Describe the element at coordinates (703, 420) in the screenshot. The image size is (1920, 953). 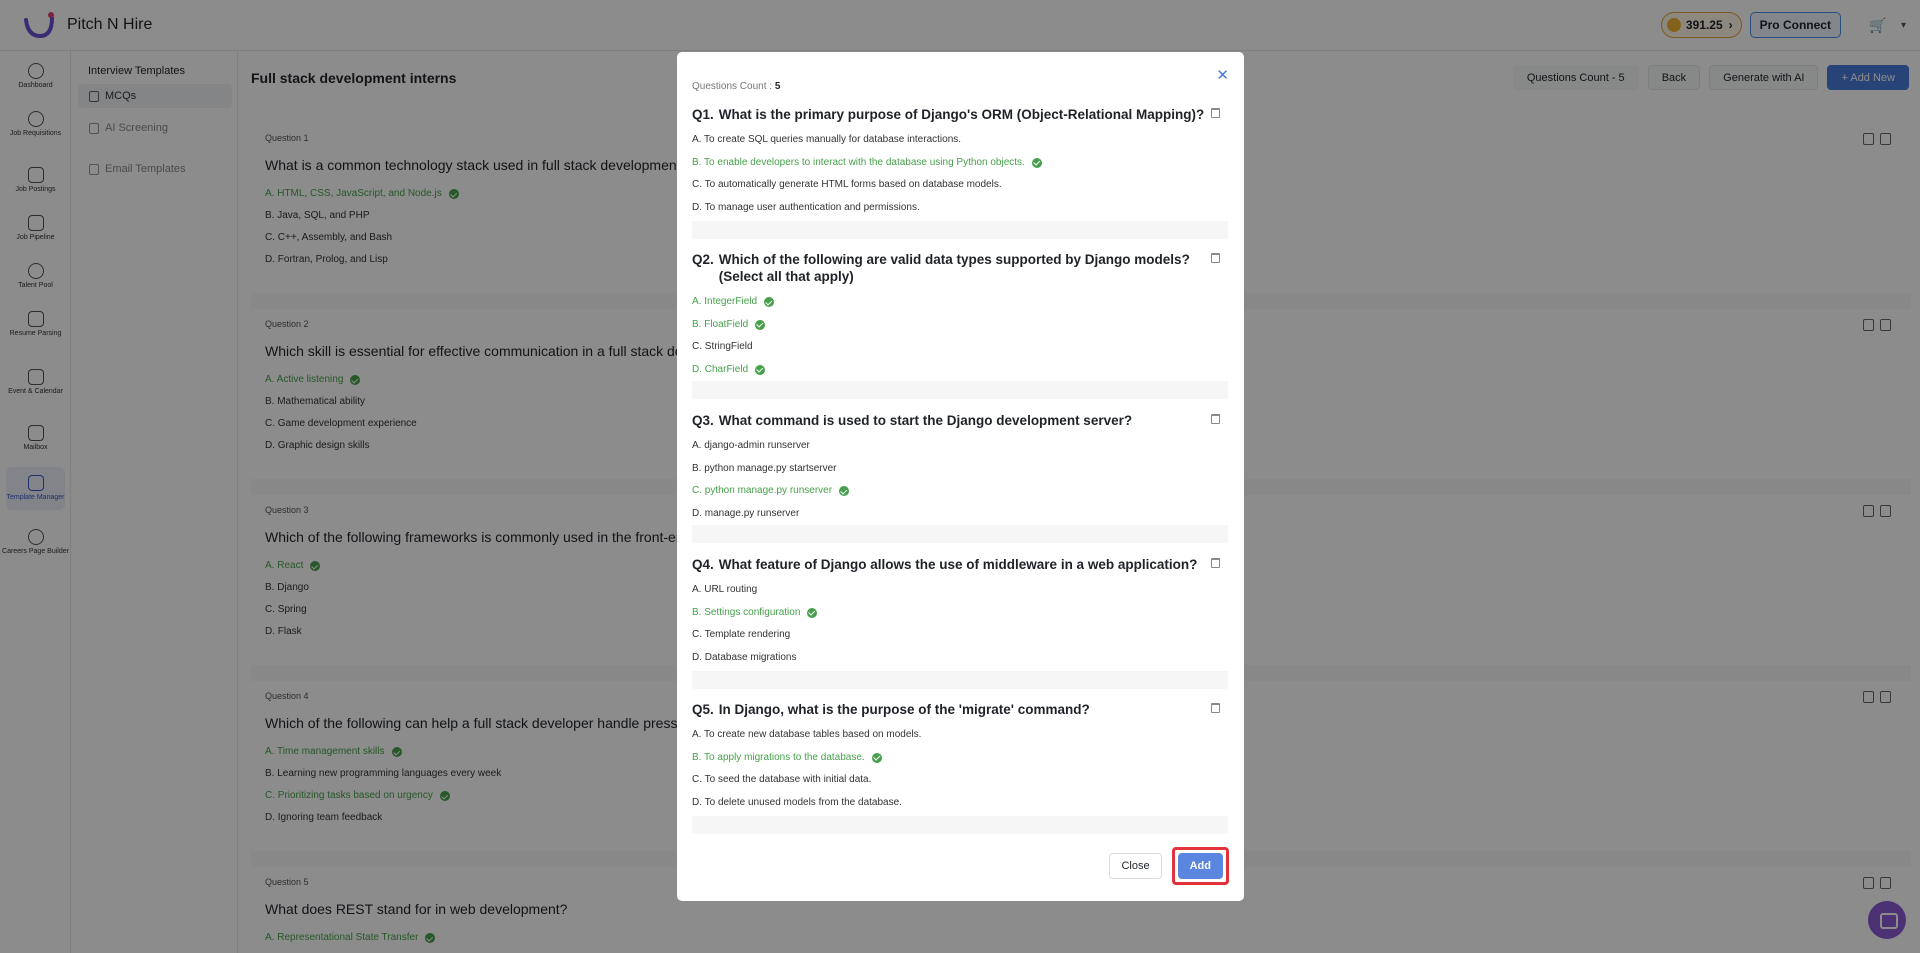
I see `question-number: Q3.` at that location.